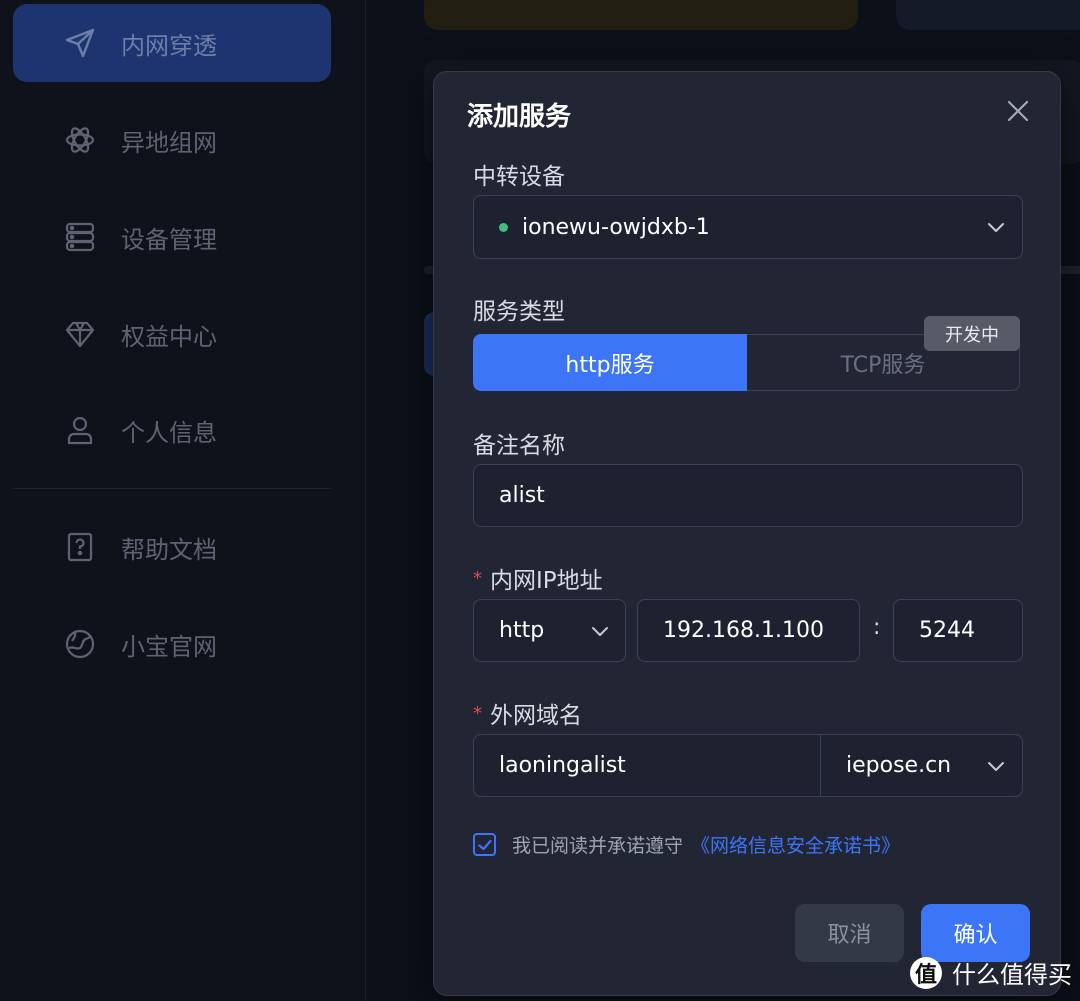  I want to click on smzdm-logo-icon: 值, so click(926, 972).